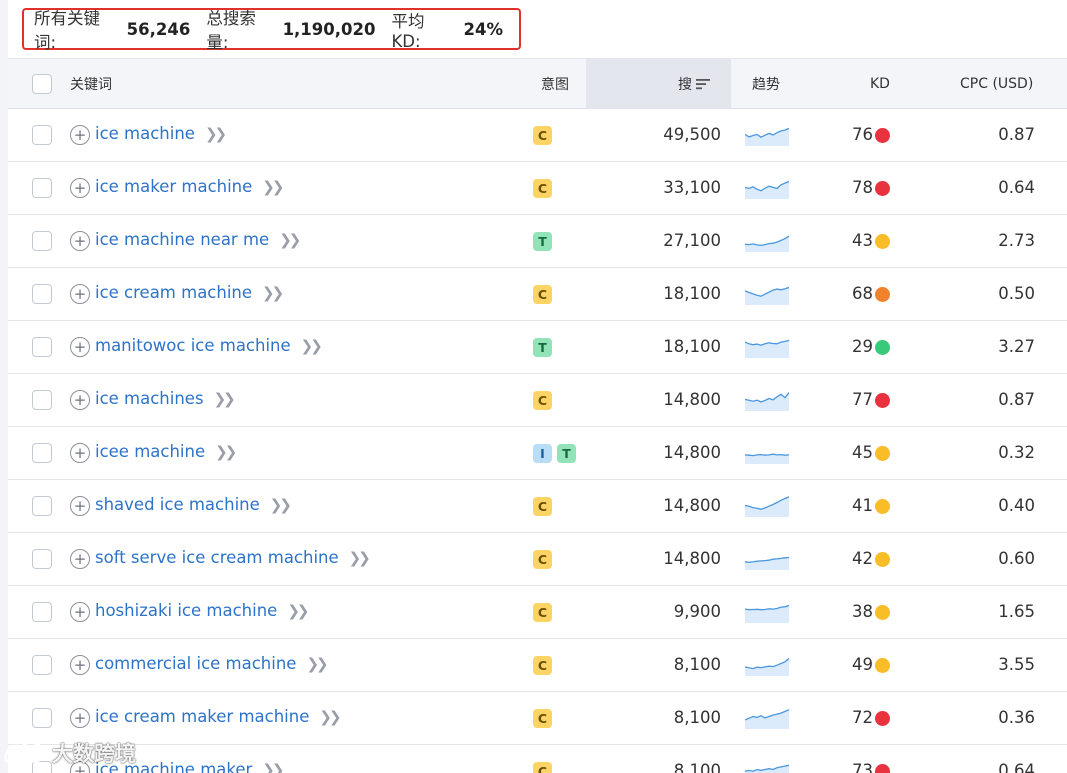 The image size is (1067, 773). I want to click on column-kd: KD, so click(880, 84).